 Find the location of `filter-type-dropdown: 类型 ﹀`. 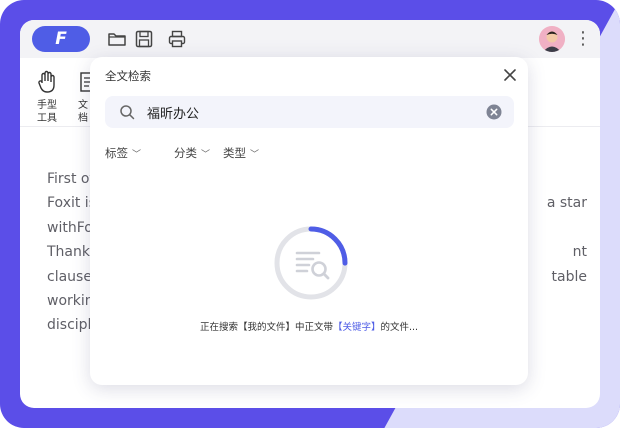

filter-type-dropdown: 类型 ﹀ is located at coordinates (241, 153).